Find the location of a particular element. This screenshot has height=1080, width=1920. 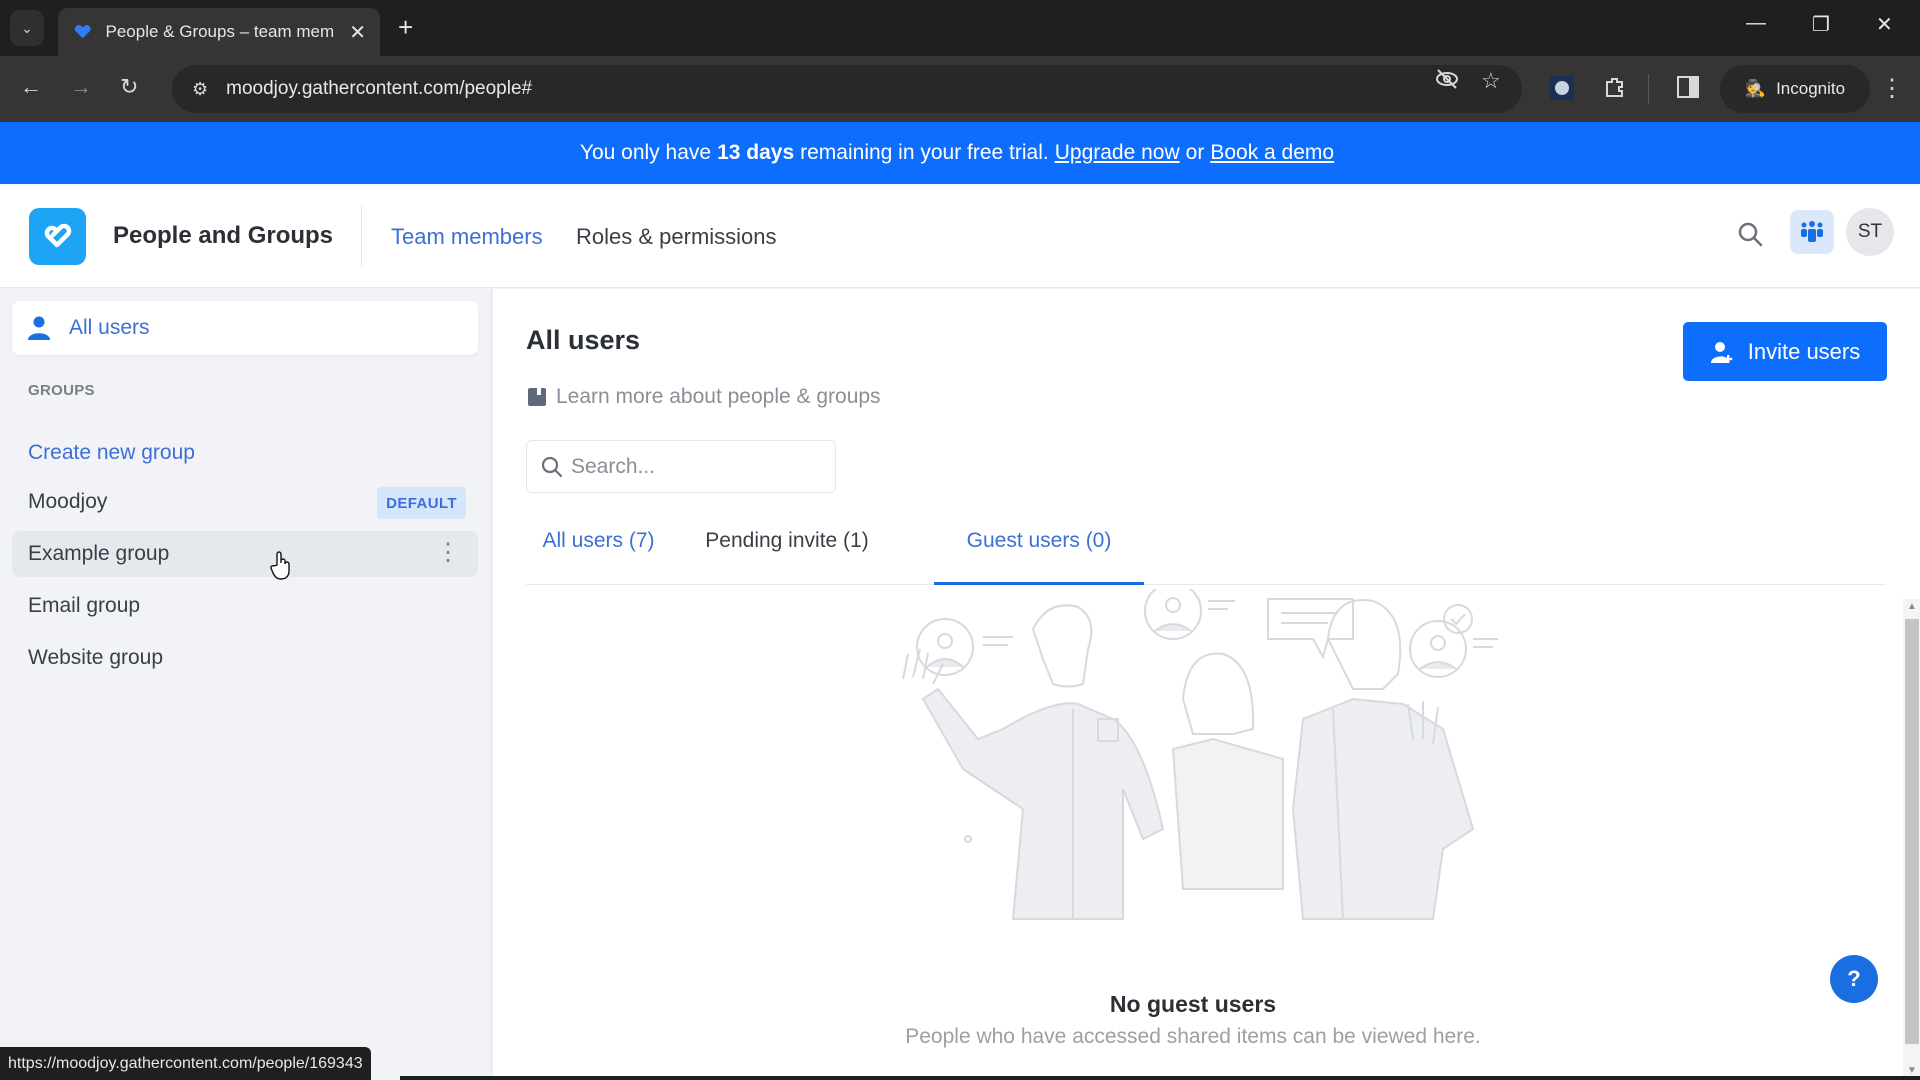

close-tab-icon: ✕ is located at coordinates (357, 32).